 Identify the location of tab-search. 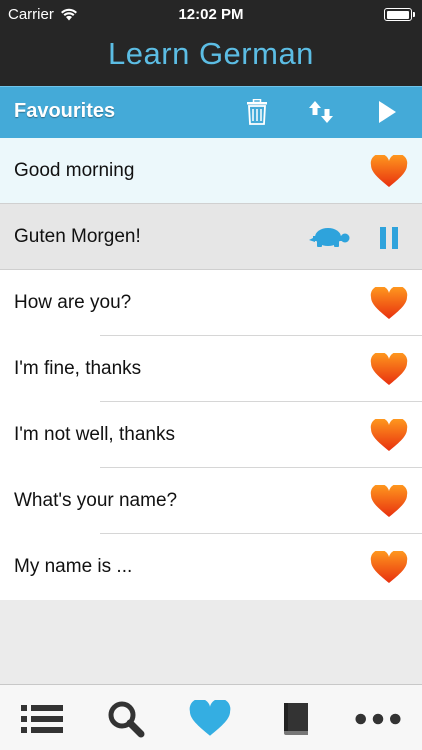
(126, 719).